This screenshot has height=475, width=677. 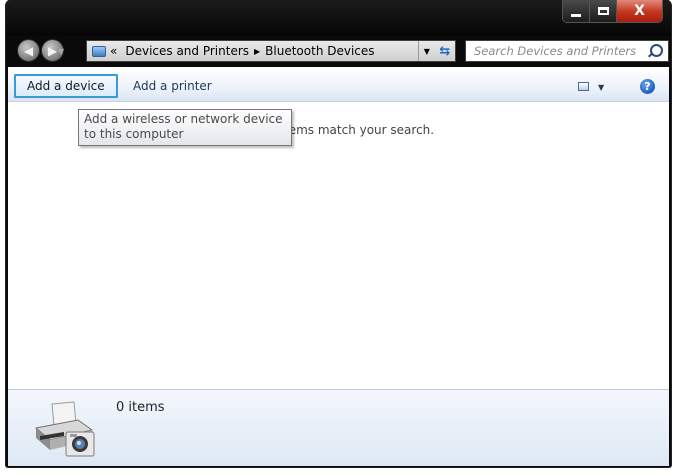 I want to click on breadcrumb-devices-and-printers: Devices and Printers, so click(x=187, y=51).